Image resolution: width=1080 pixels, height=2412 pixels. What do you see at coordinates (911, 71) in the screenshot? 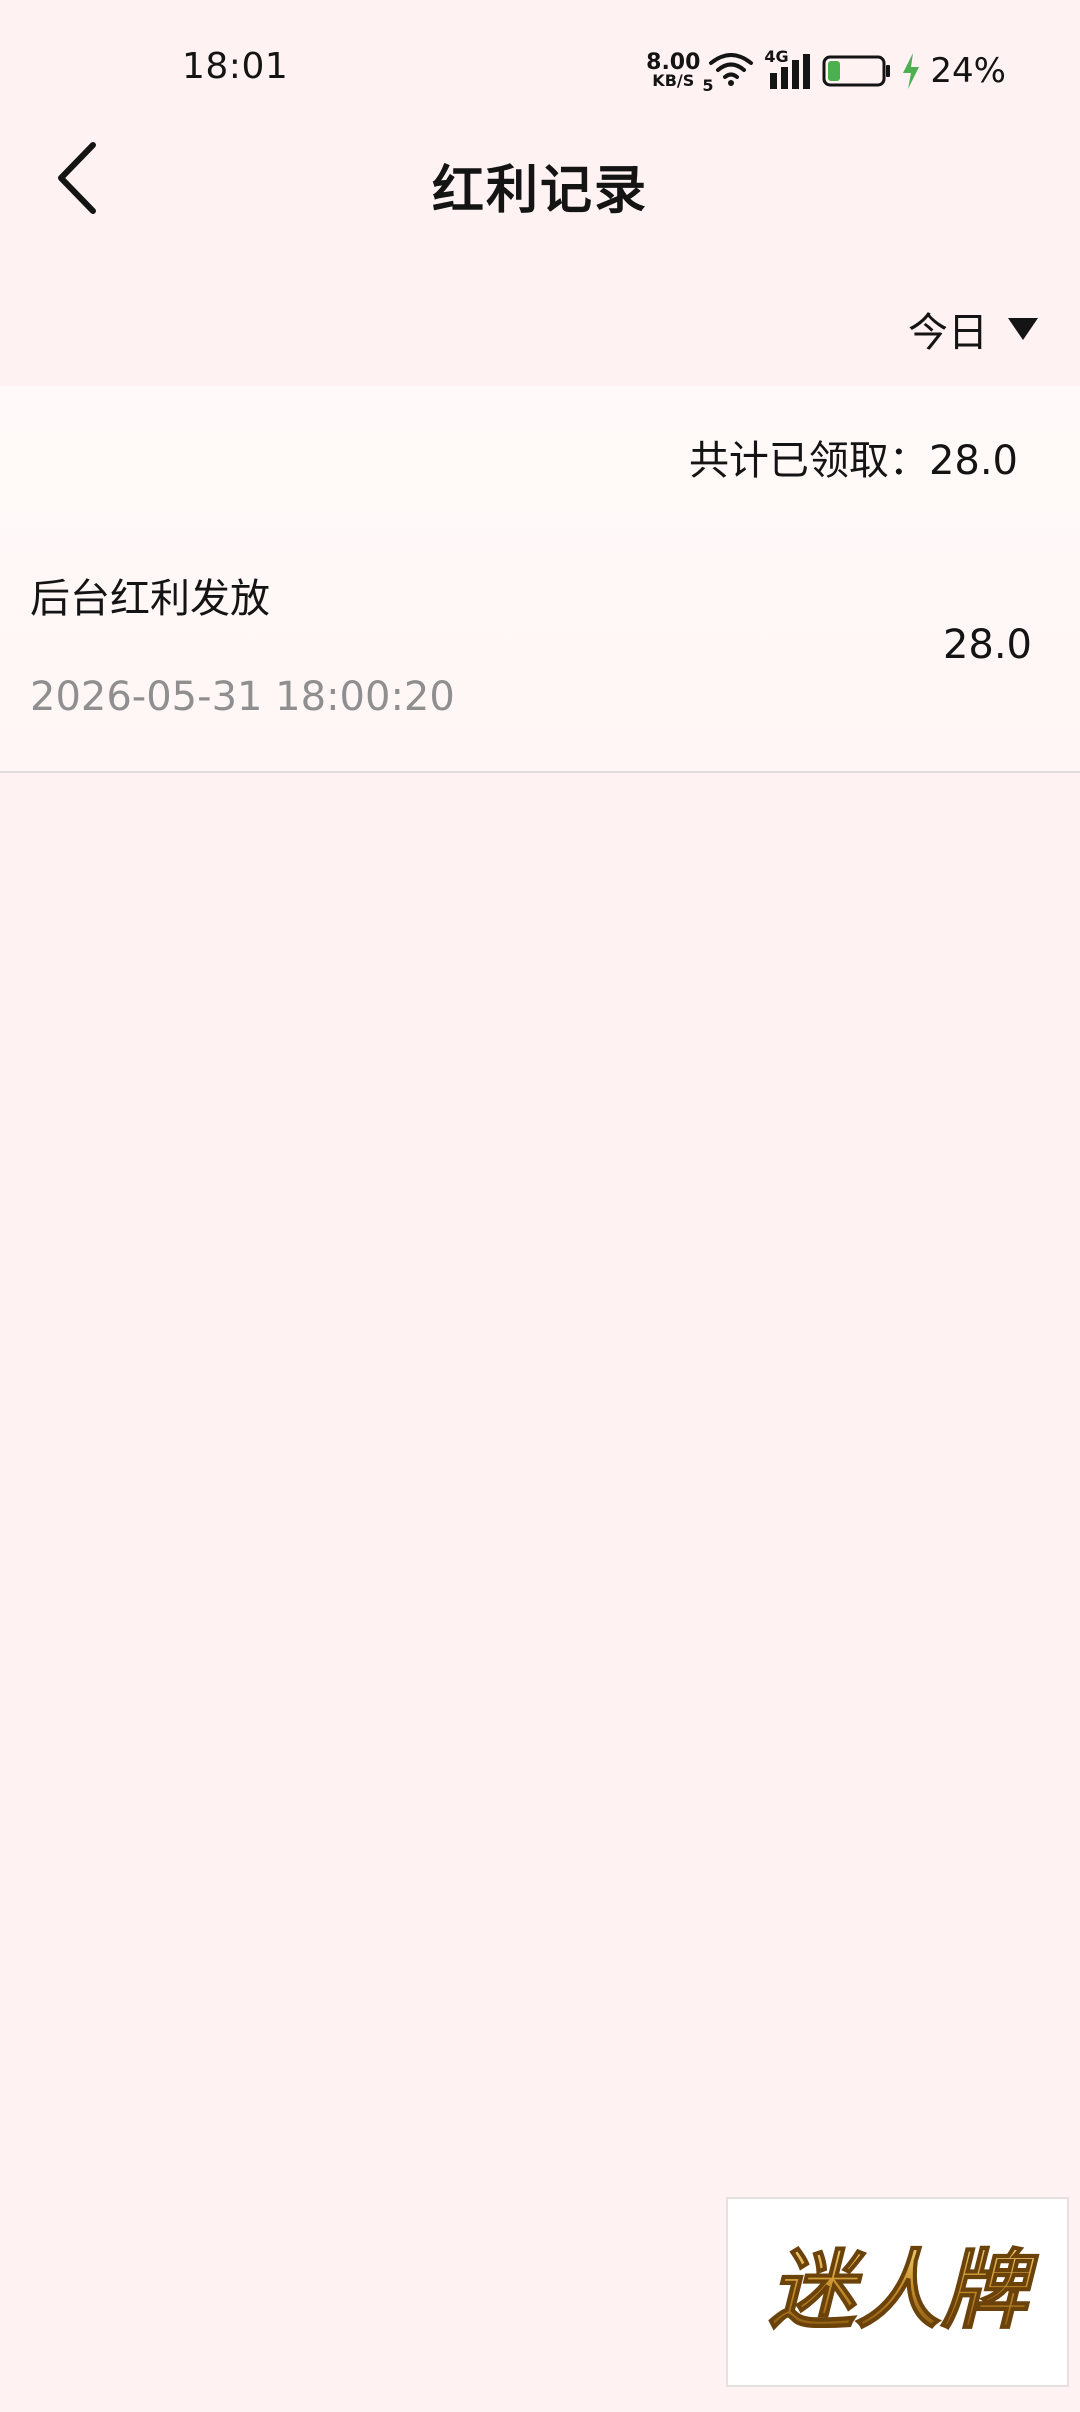
I see `charging-bolt-icon` at bounding box center [911, 71].